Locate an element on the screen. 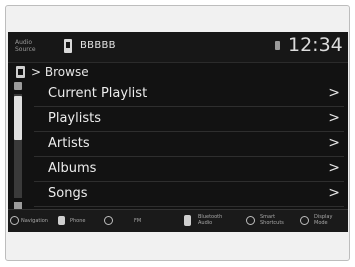  phone-status-icon is located at coordinates (277, 45).